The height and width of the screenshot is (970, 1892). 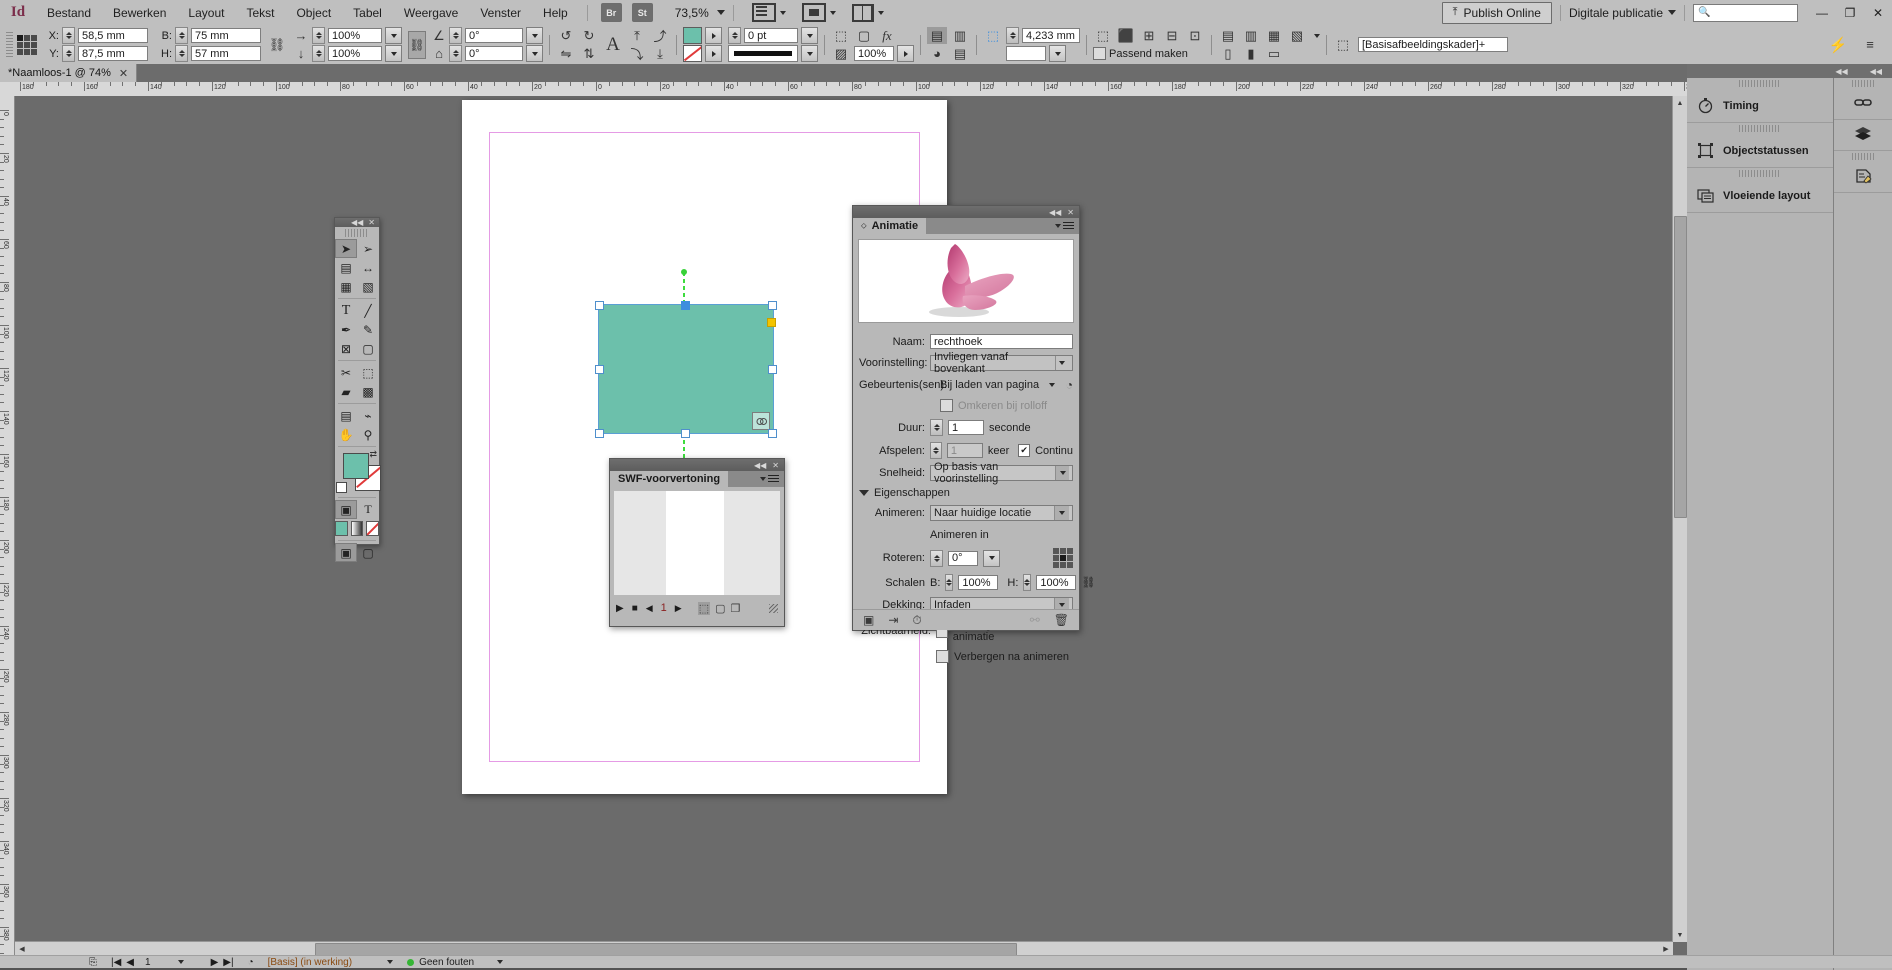 What do you see at coordinates (960, 53) in the screenshot?
I see `text-wrap-jump-icon: ▤` at bounding box center [960, 53].